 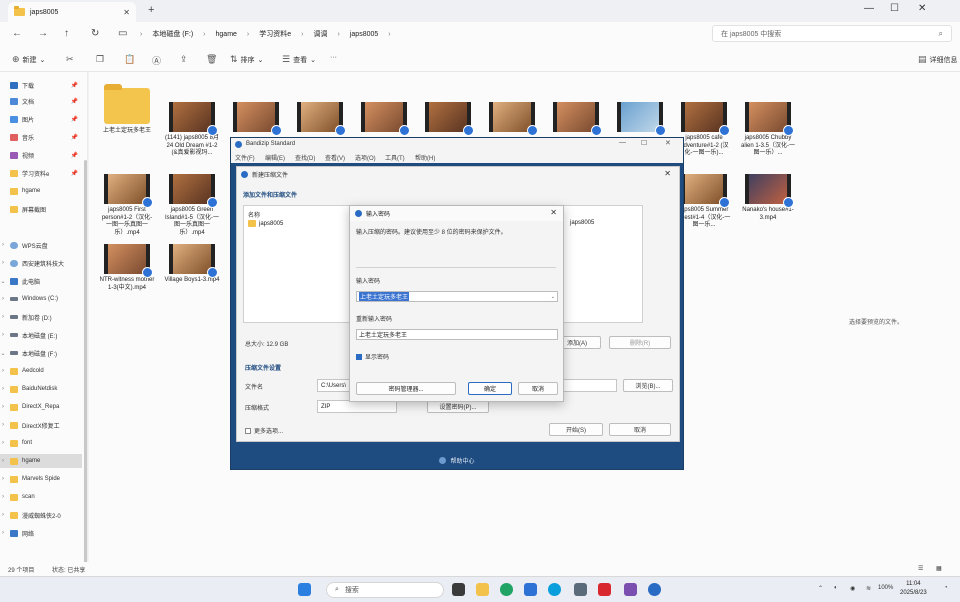 What do you see at coordinates (321, 34) in the screenshot?
I see `breadcrumb-item: 调调` at bounding box center [321, 34].